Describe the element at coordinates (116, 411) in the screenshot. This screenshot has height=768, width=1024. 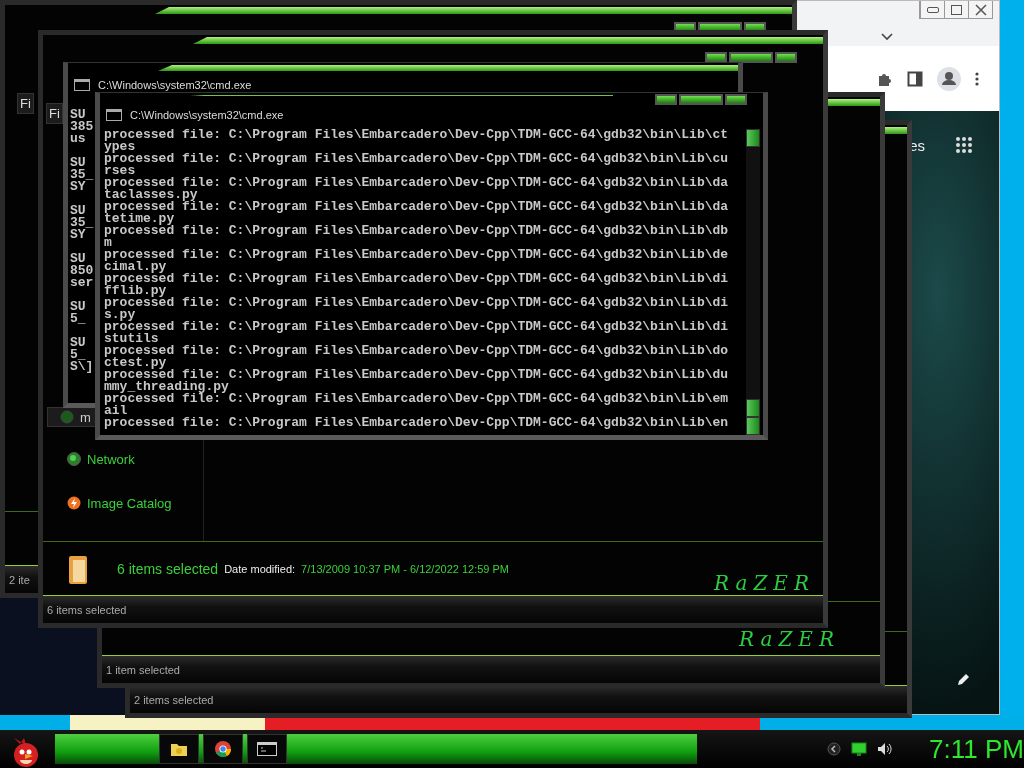
I see `console-line: ail` at that location.